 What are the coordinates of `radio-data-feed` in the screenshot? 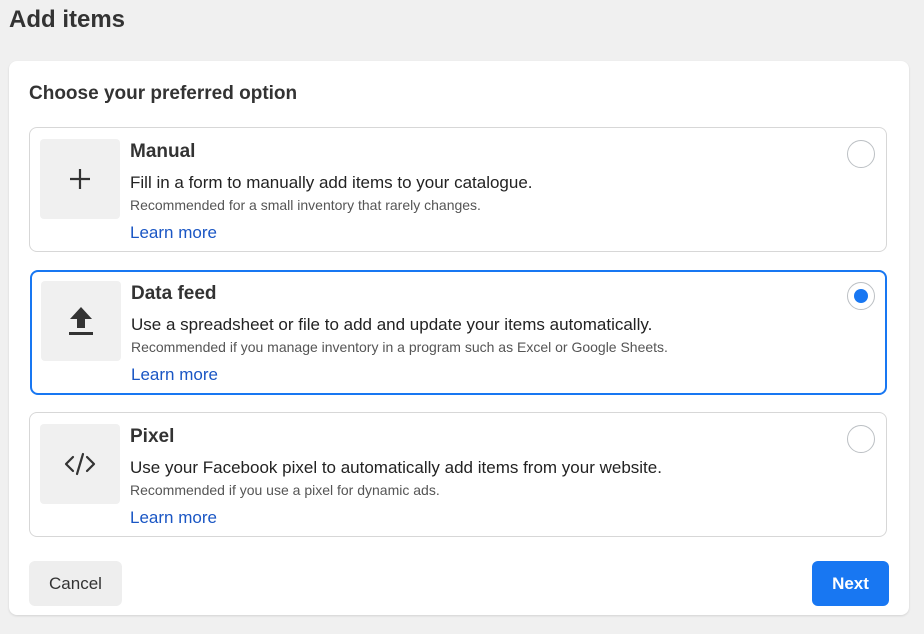 It's located at (861, 296).